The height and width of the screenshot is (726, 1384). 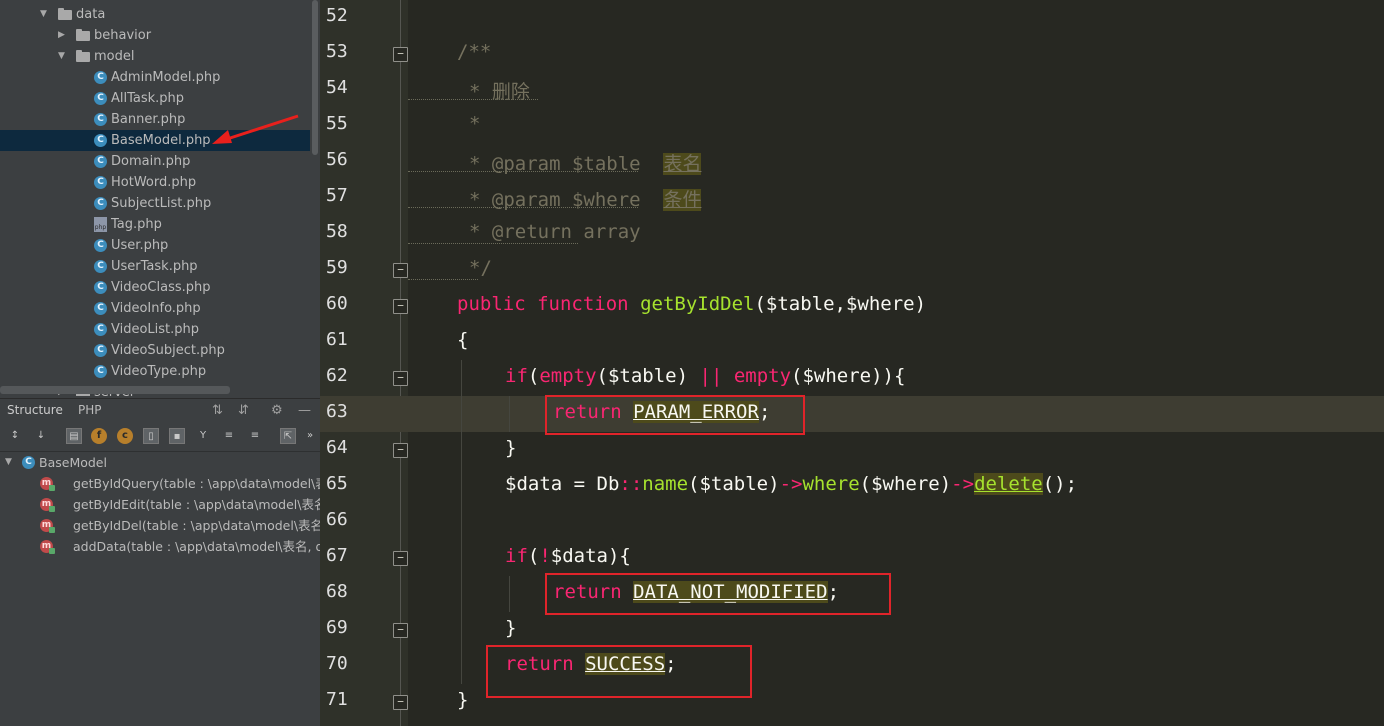 I want to click on code-line: 54 * 删除, so click(x=852, y=90).